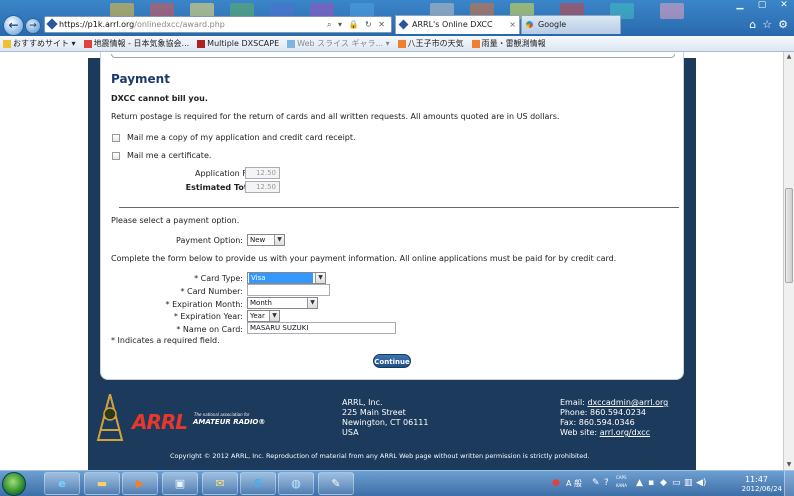 This screenshot has height=496, width=794. What do you see at coordinates (789, 483) in the screenshot?
I see `show-desktop-button` at bounding box center [789, 483].